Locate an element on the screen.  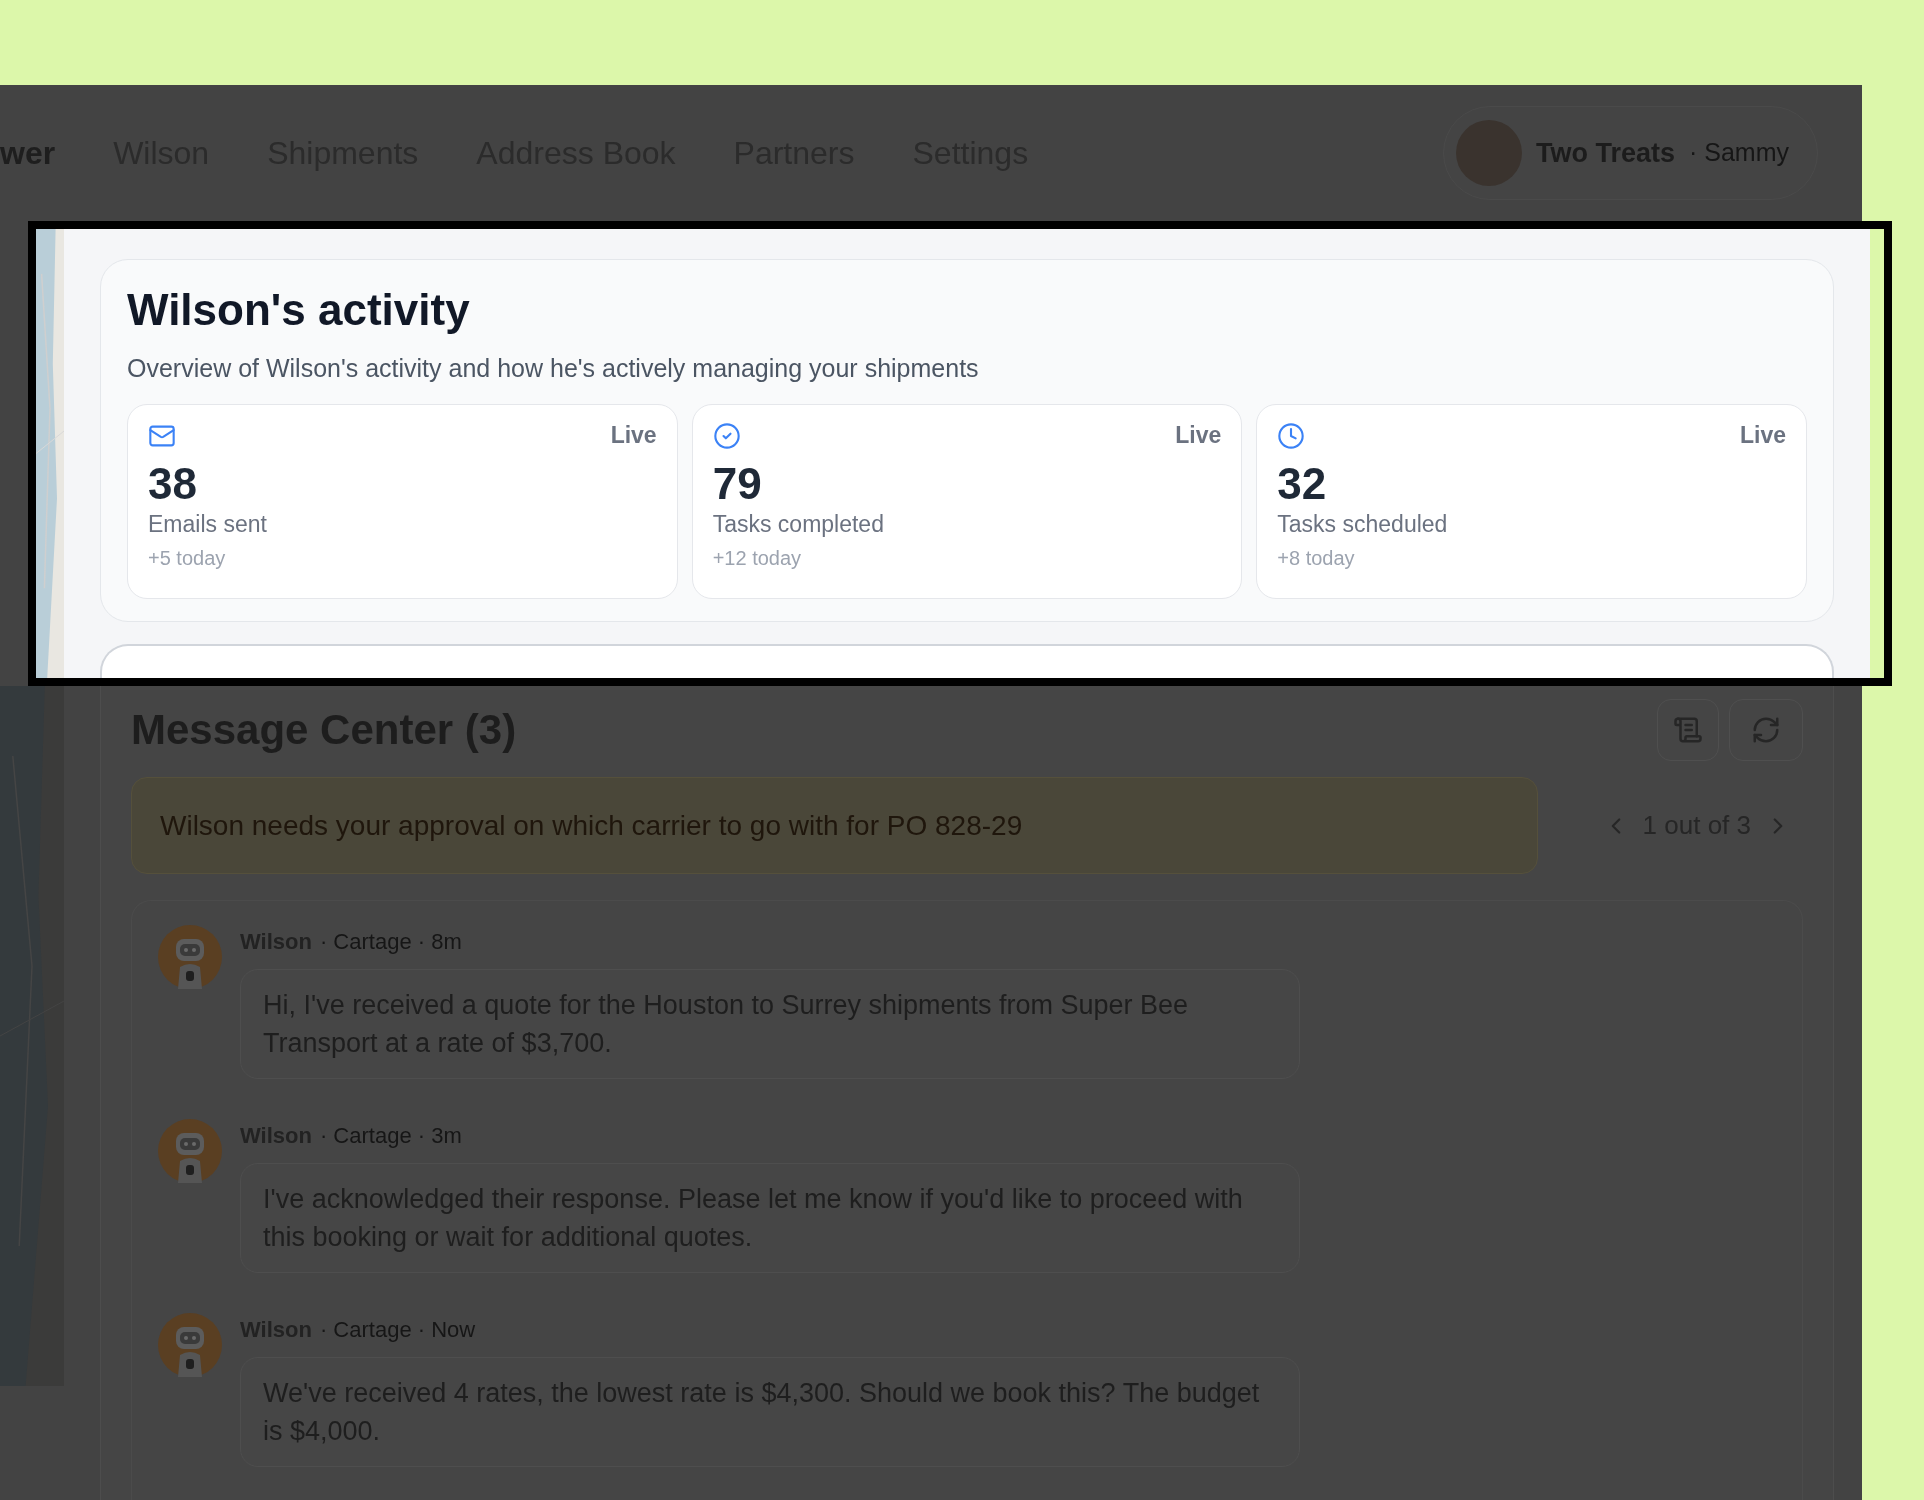
stat-delta: +5 today is located at coordinates (187, 558).